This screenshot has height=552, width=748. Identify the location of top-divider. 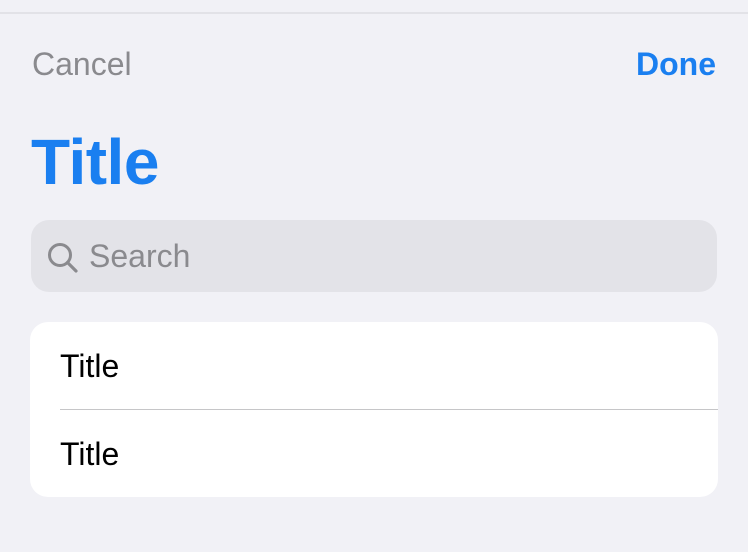
(374, 13).